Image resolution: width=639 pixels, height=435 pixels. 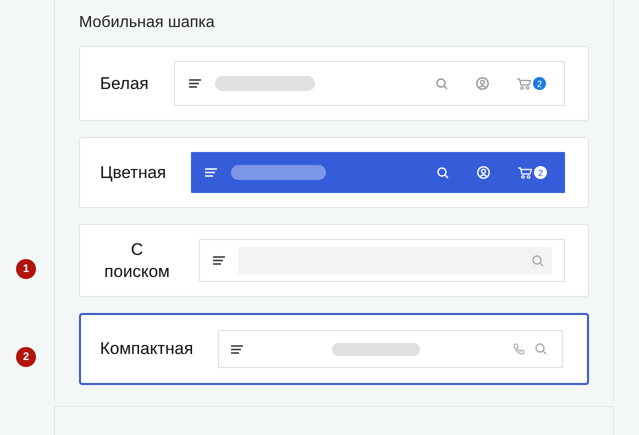 What do you see at coordinates (334, 349) in the screenshot?
I see `header-option-card: Компактная` at bounding box center [334, 349].